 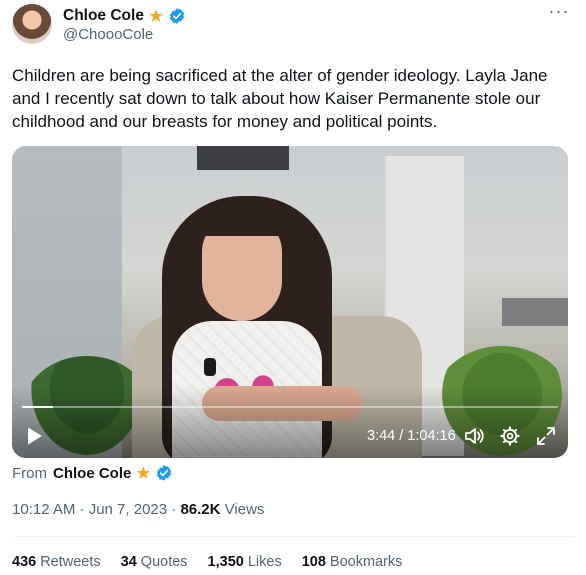 What do you see at coordinates (89, 509) in the screenshot?
I see `tweet-timestamp: 10:12 AM · Jun 7, 2023` at bounding box center [89, 509].